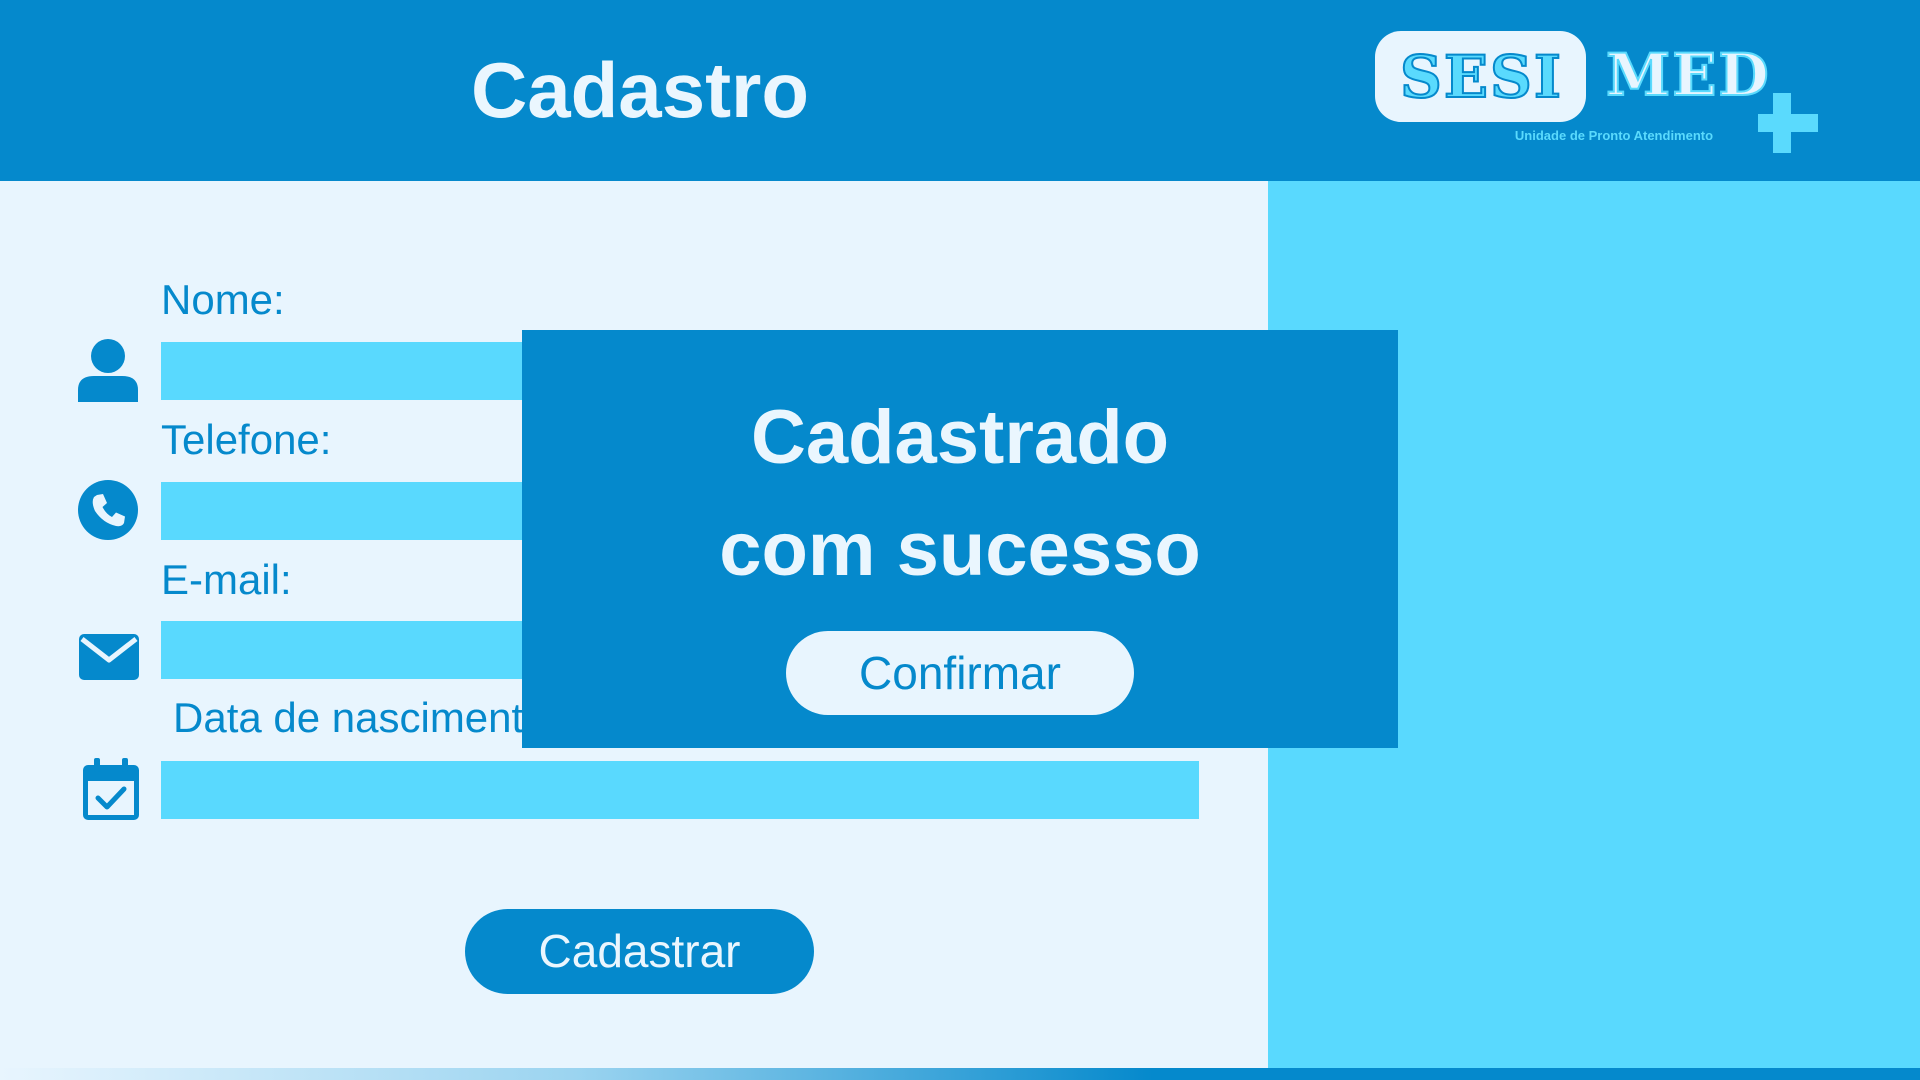  Describe the element at coordinates (680, 790) in the screenshot. I see `birthdate-input` at that location.